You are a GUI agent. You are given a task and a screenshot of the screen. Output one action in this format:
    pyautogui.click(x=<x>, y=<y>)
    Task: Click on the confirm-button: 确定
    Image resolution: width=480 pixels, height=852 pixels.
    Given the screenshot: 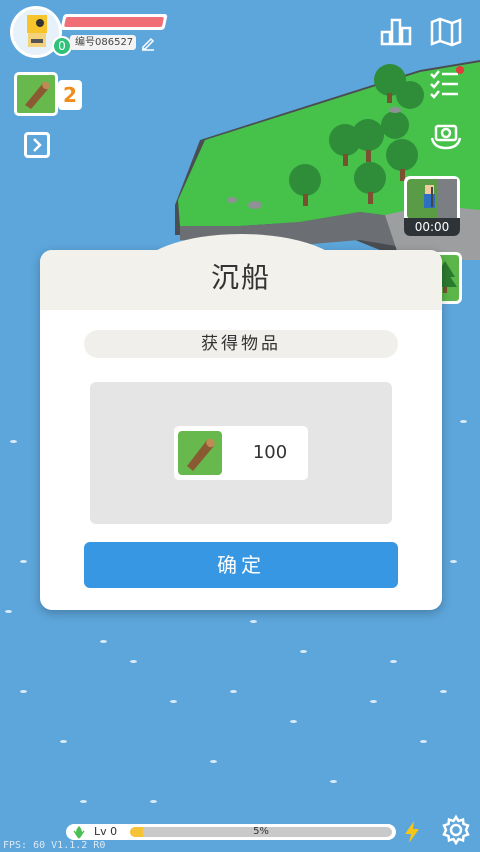 What is the action you would take?
    pyautogui.click(x=241, y=565)
    